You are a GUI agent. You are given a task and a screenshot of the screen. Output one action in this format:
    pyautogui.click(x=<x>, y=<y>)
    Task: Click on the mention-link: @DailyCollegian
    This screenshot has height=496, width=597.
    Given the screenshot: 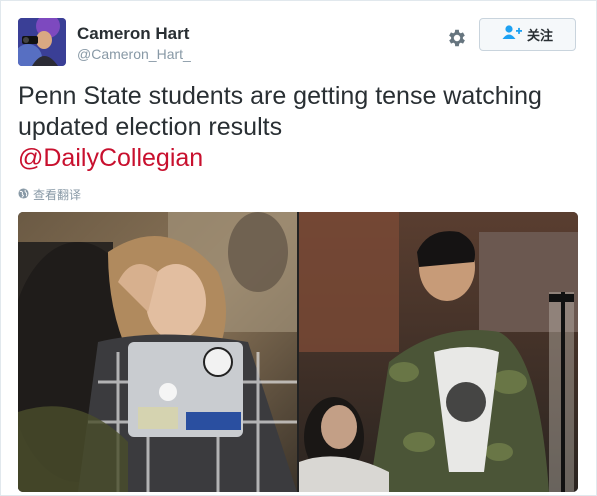 What is the action you would take?
    pyautogui.click(x=110, y=158)
    